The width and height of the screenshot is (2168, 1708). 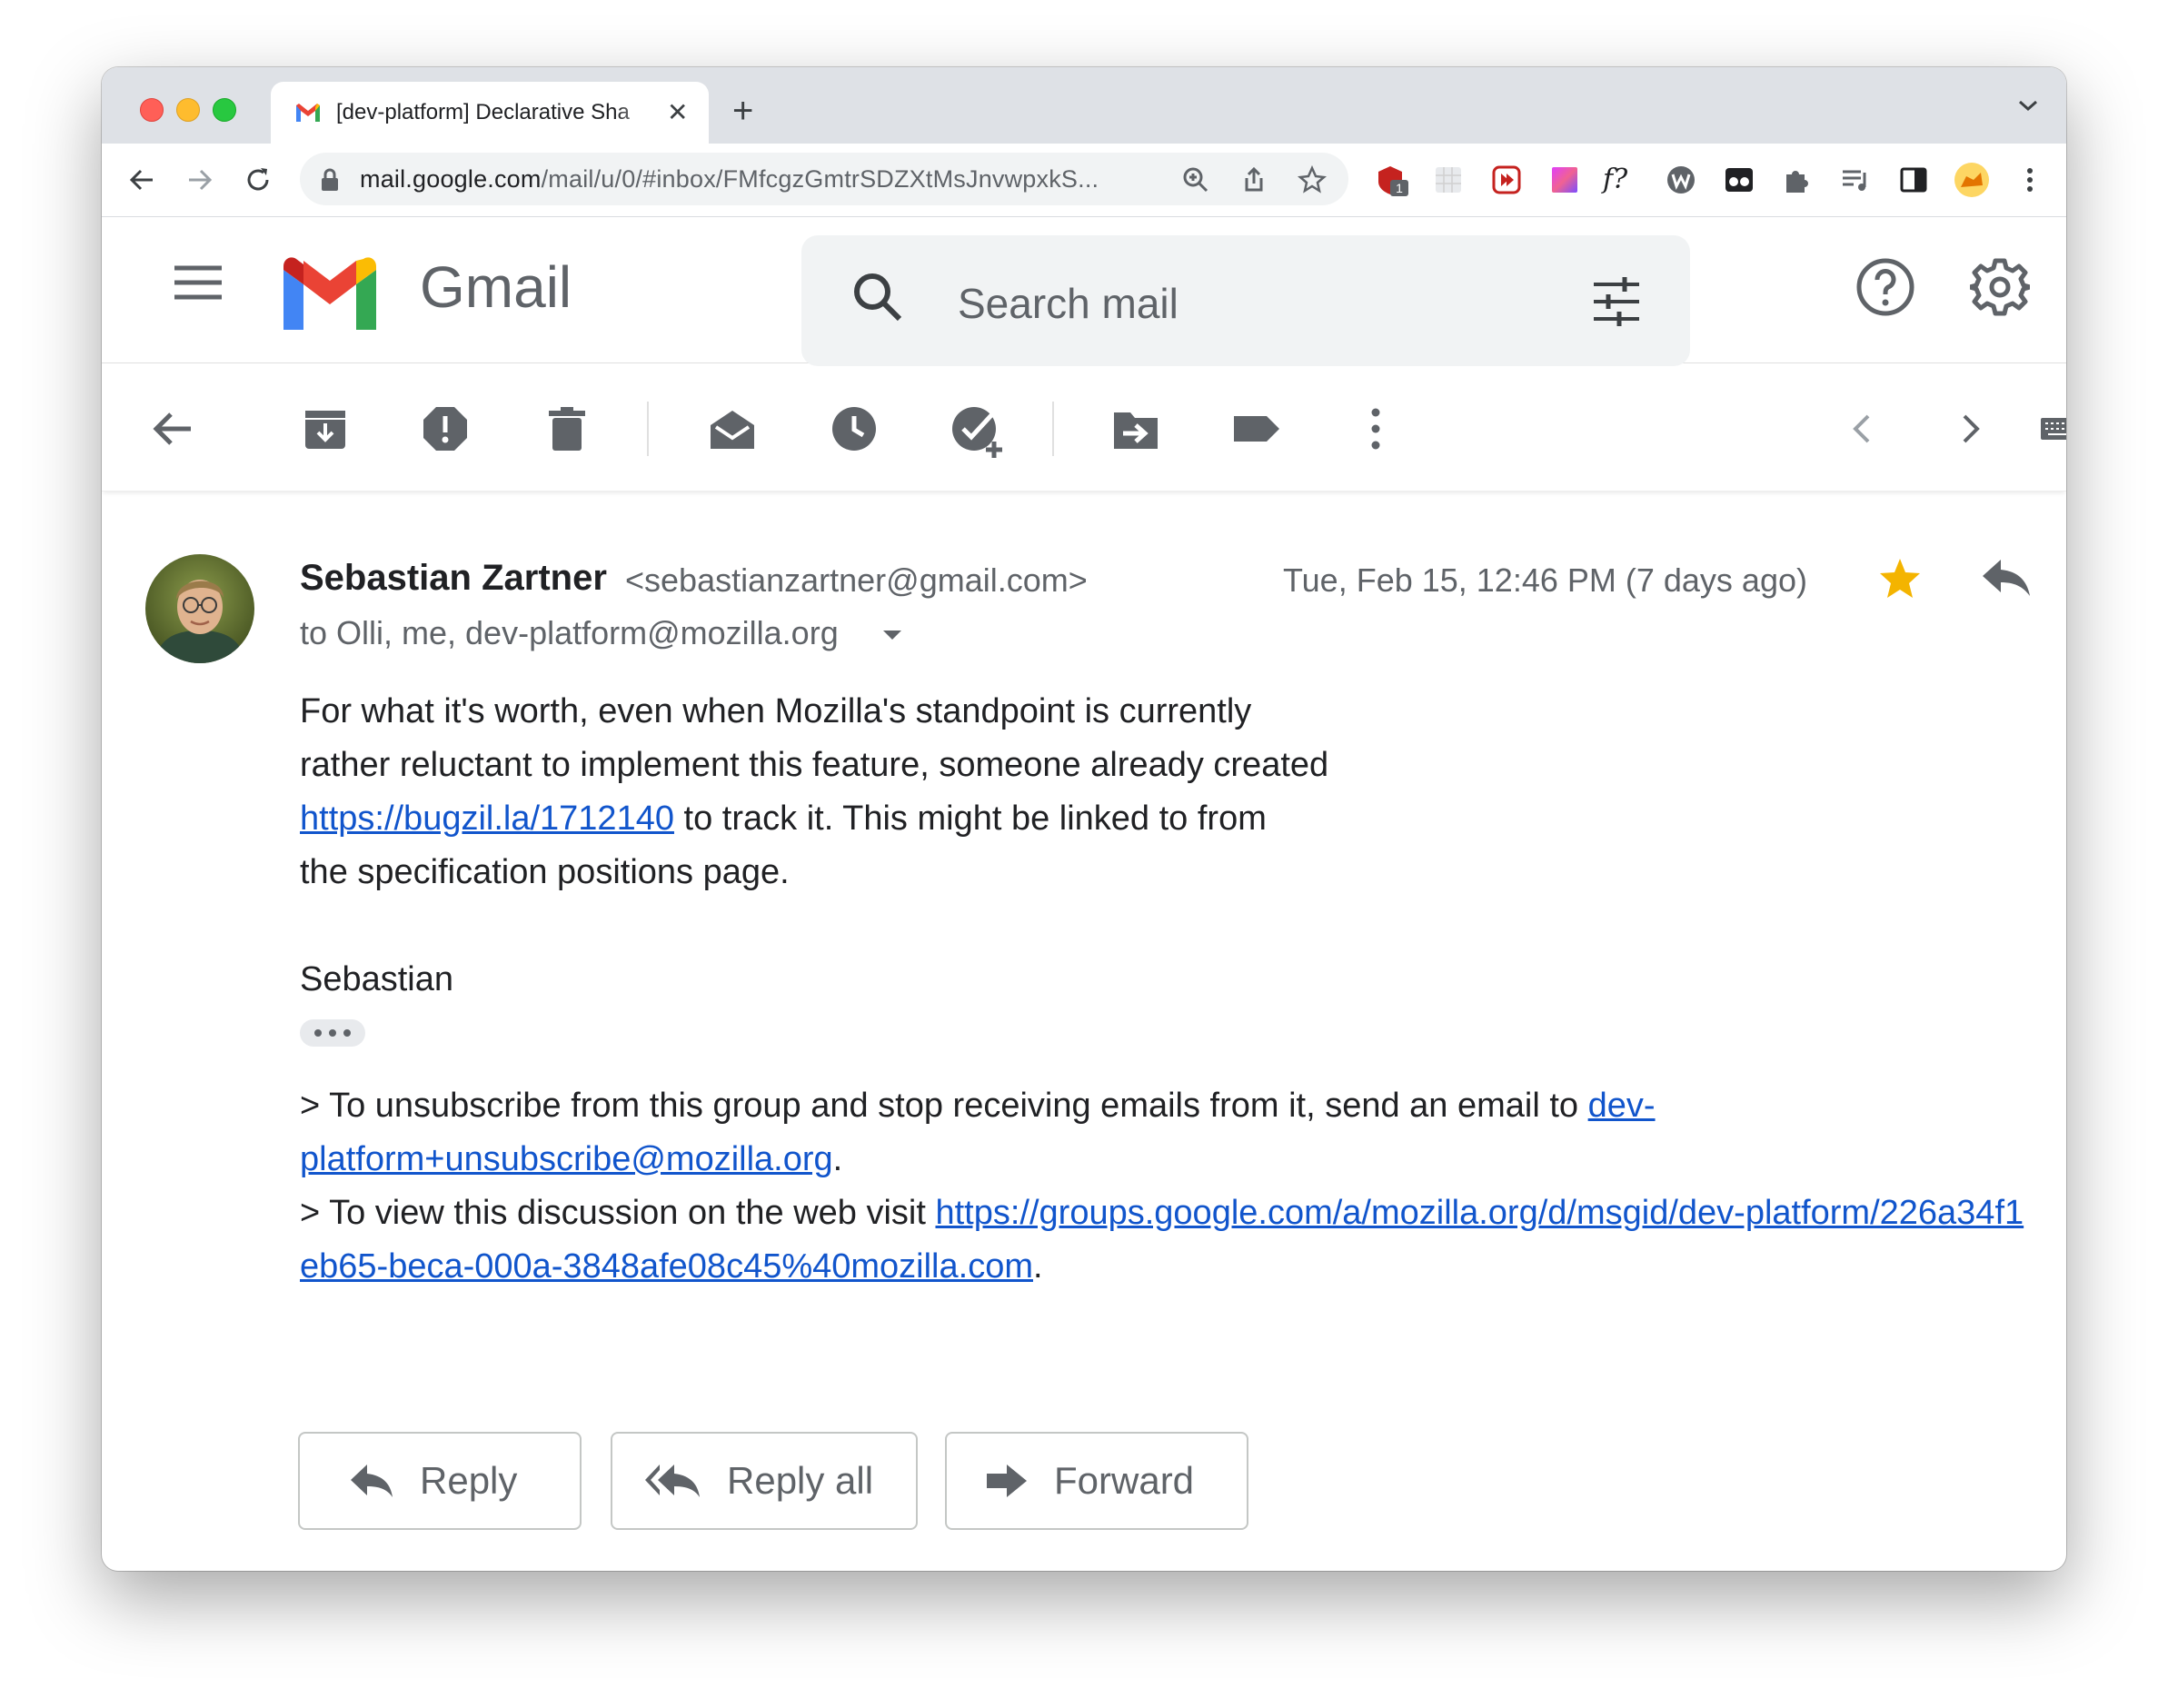 What do you see at coordinates (377, 979) in the screenshot?
I see `signature: Sebastian` at bounding box center [377, 979].